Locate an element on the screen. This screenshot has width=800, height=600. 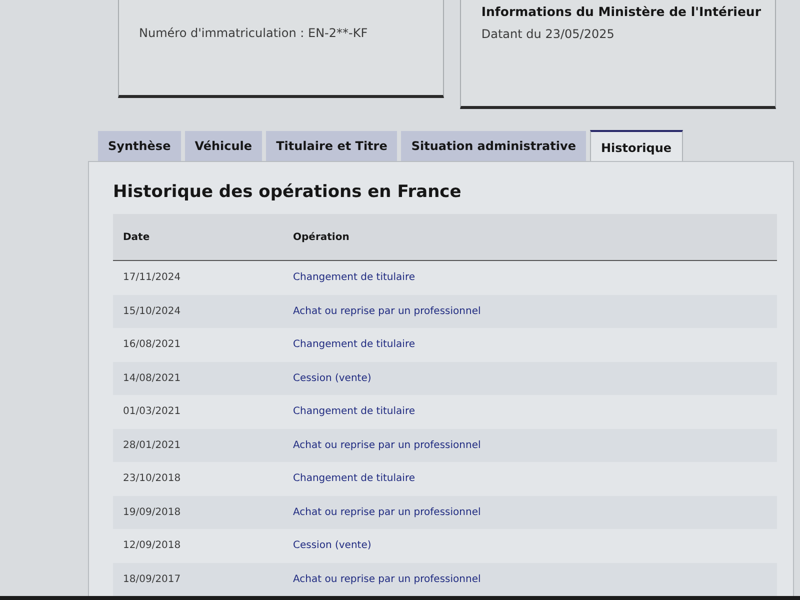
tab: Synthèse is located at coordinates (139, 146).